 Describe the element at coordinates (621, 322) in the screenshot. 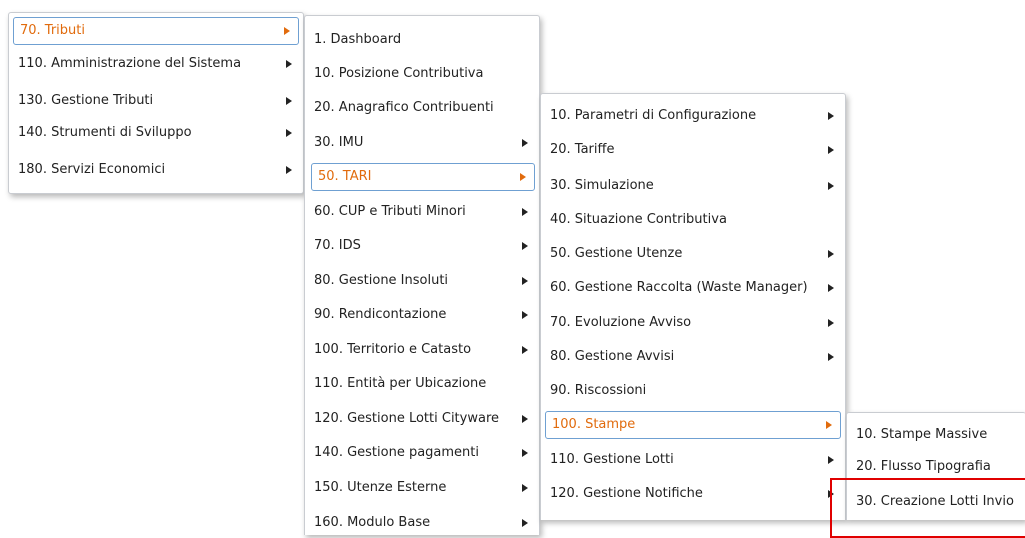

I see `menu-item-label: 70. Evoluzione Avviso` at that location.